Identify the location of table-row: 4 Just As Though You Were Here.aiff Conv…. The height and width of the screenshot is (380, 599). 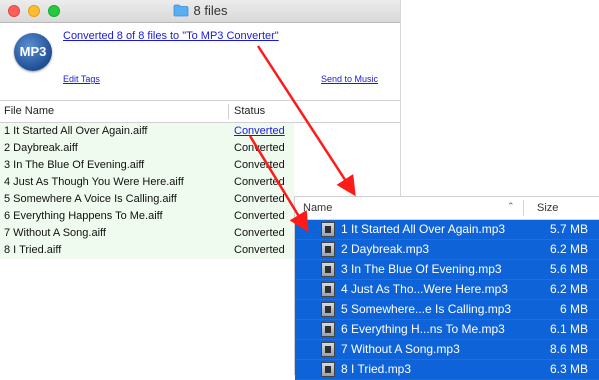
(200, 182).